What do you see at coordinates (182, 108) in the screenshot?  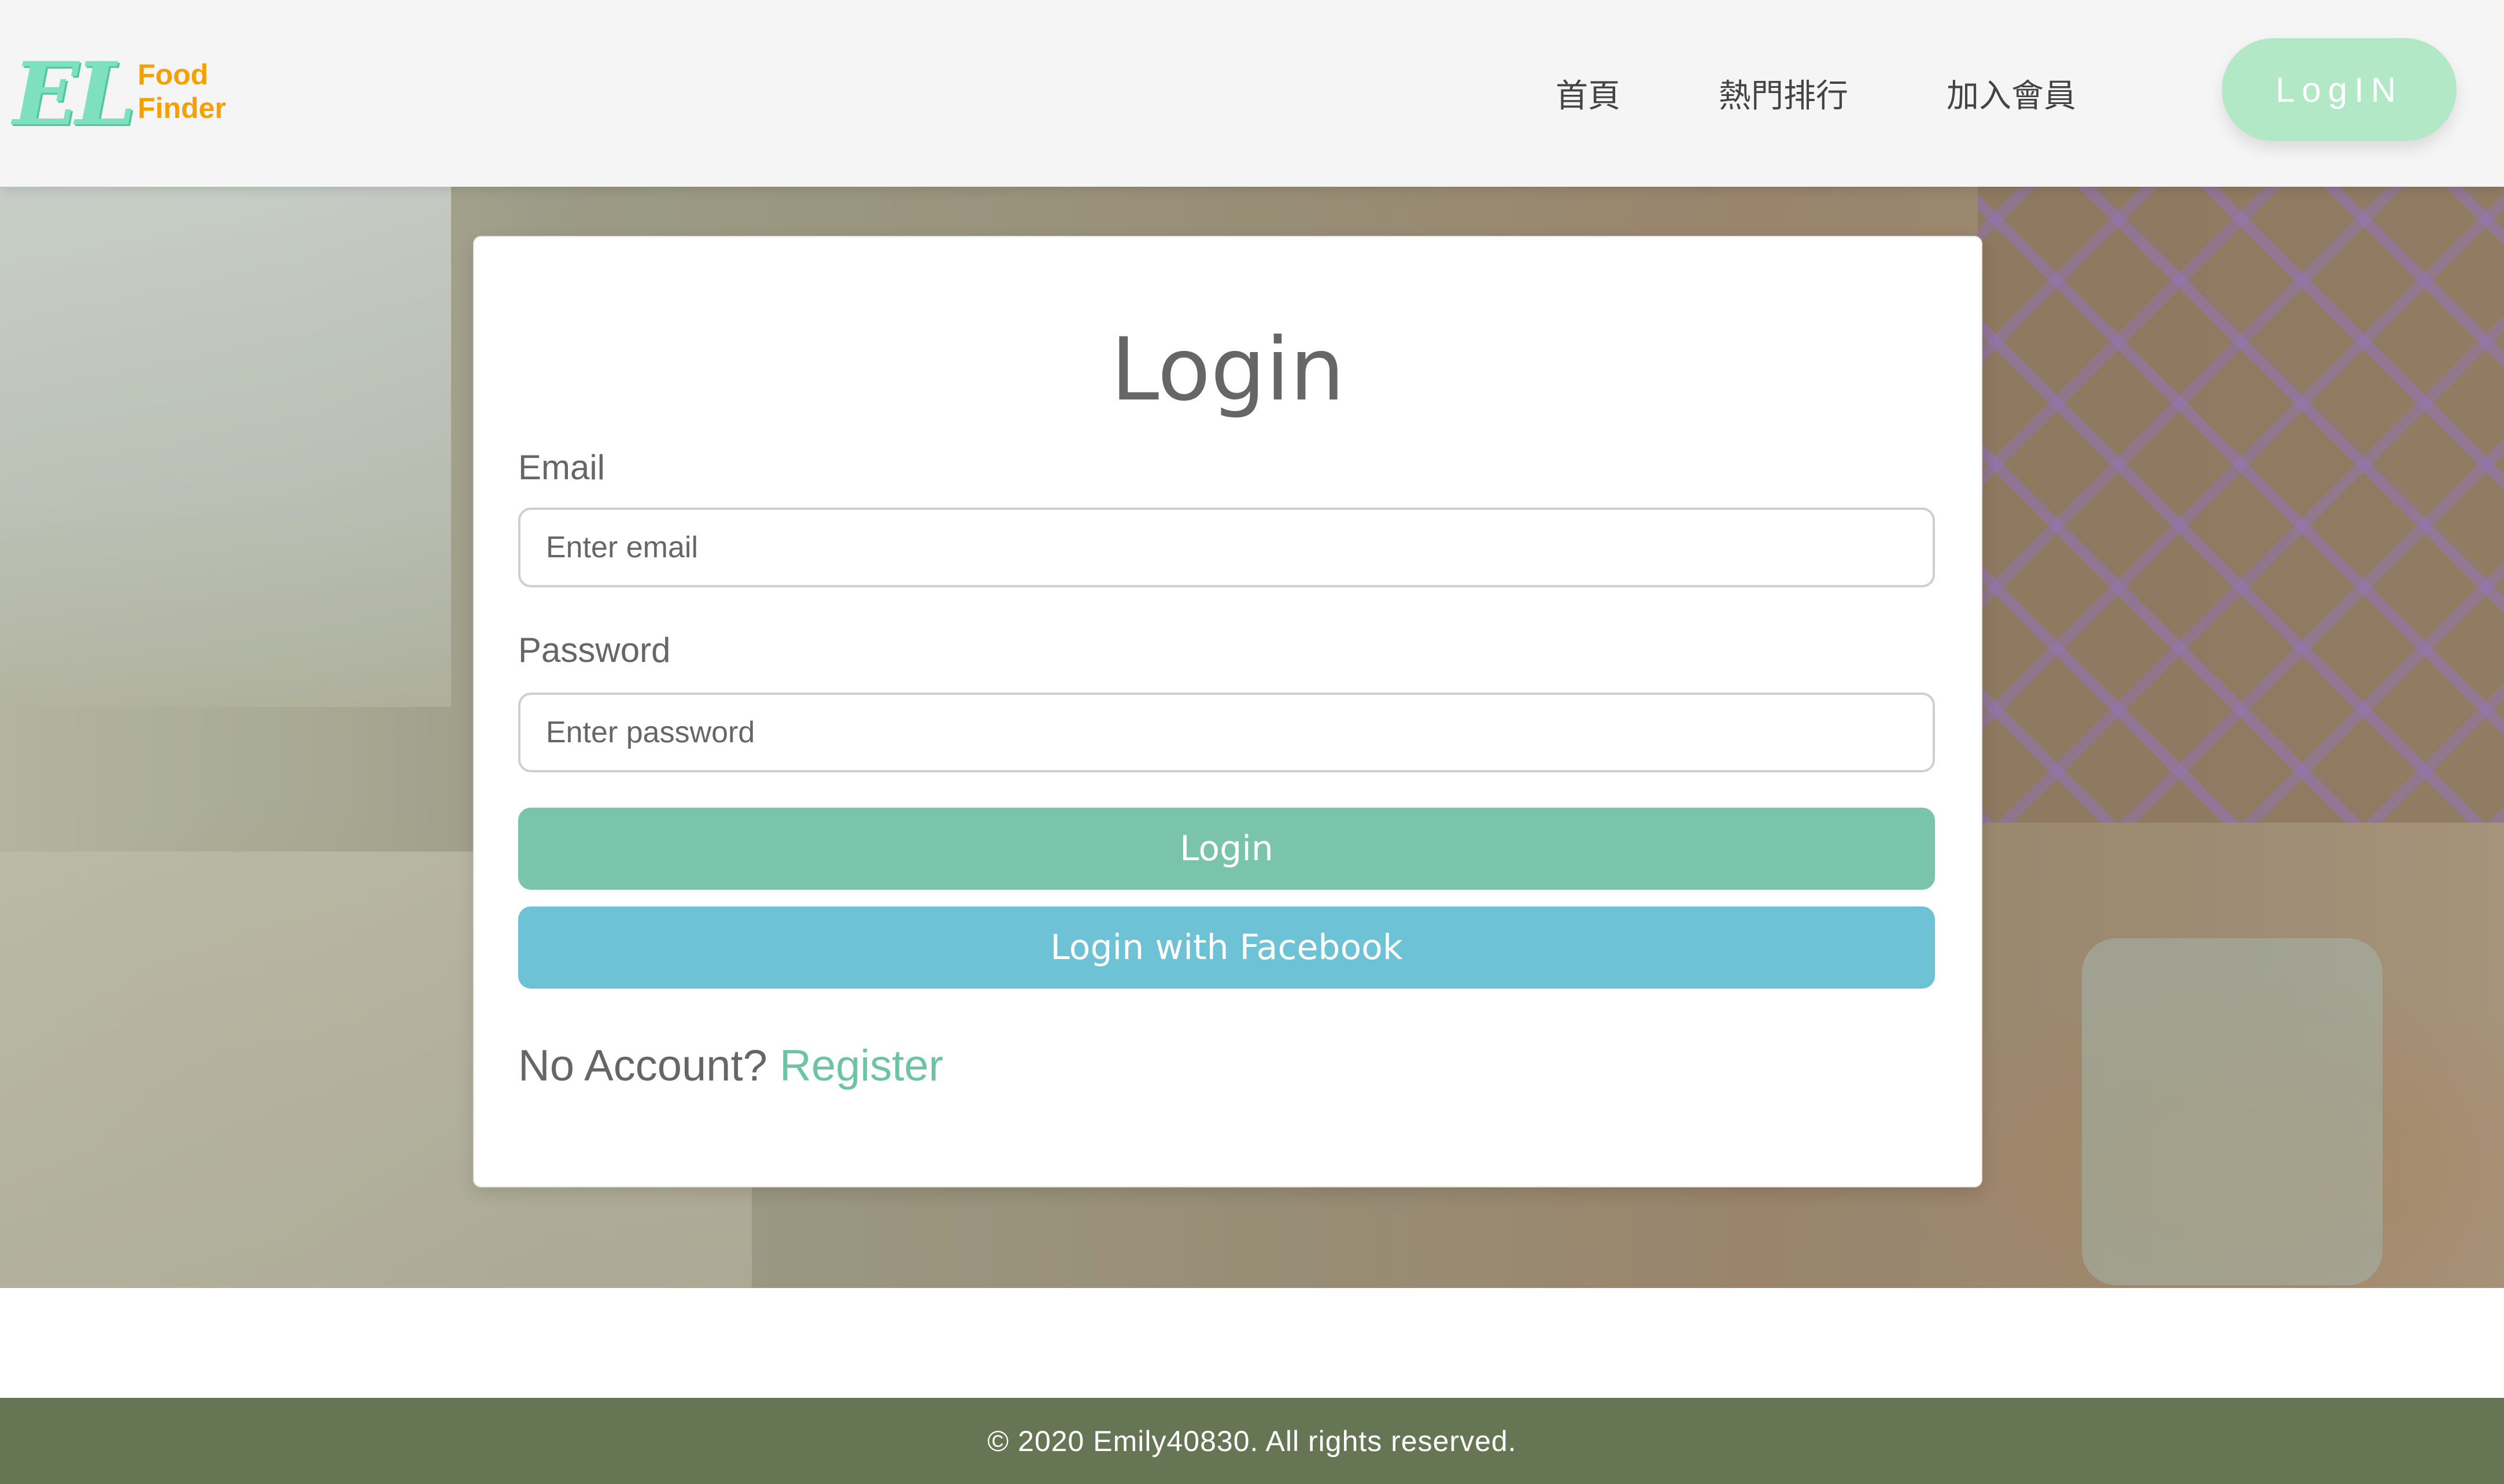 I see `brand-name-line2: Finder` at bounding box center [182, 108].